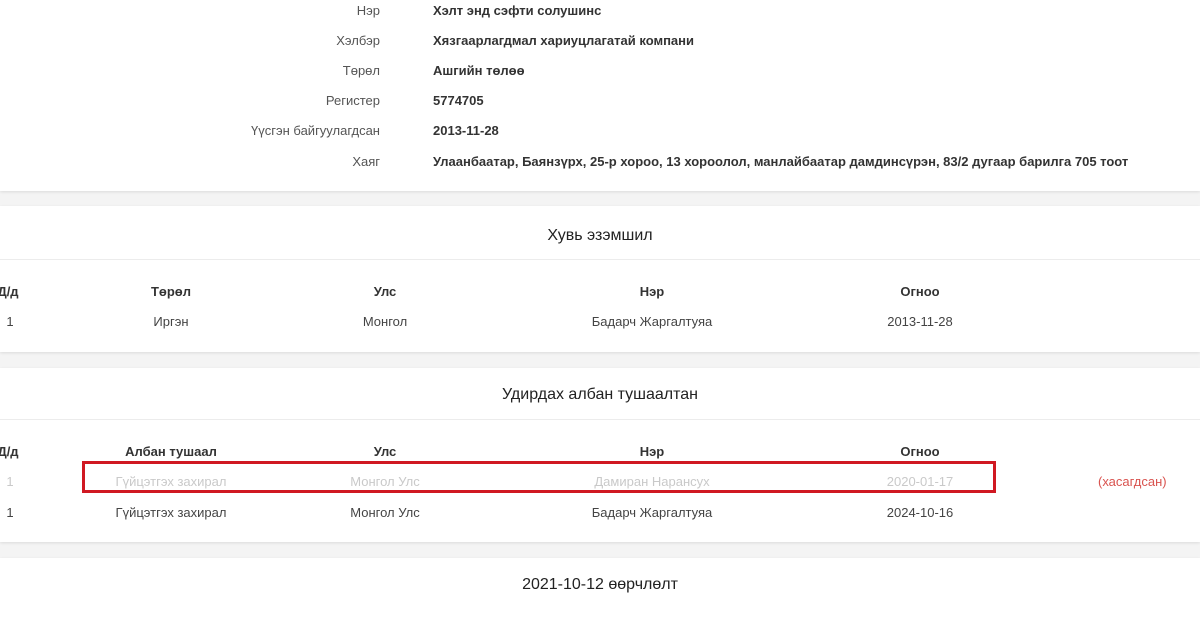 This screenshot has width=1200, height=618. Describe the element at coordinates (517, 10) in the screenshot. I see `info-value: Хэлт энд сэфти солушинс` at that location.